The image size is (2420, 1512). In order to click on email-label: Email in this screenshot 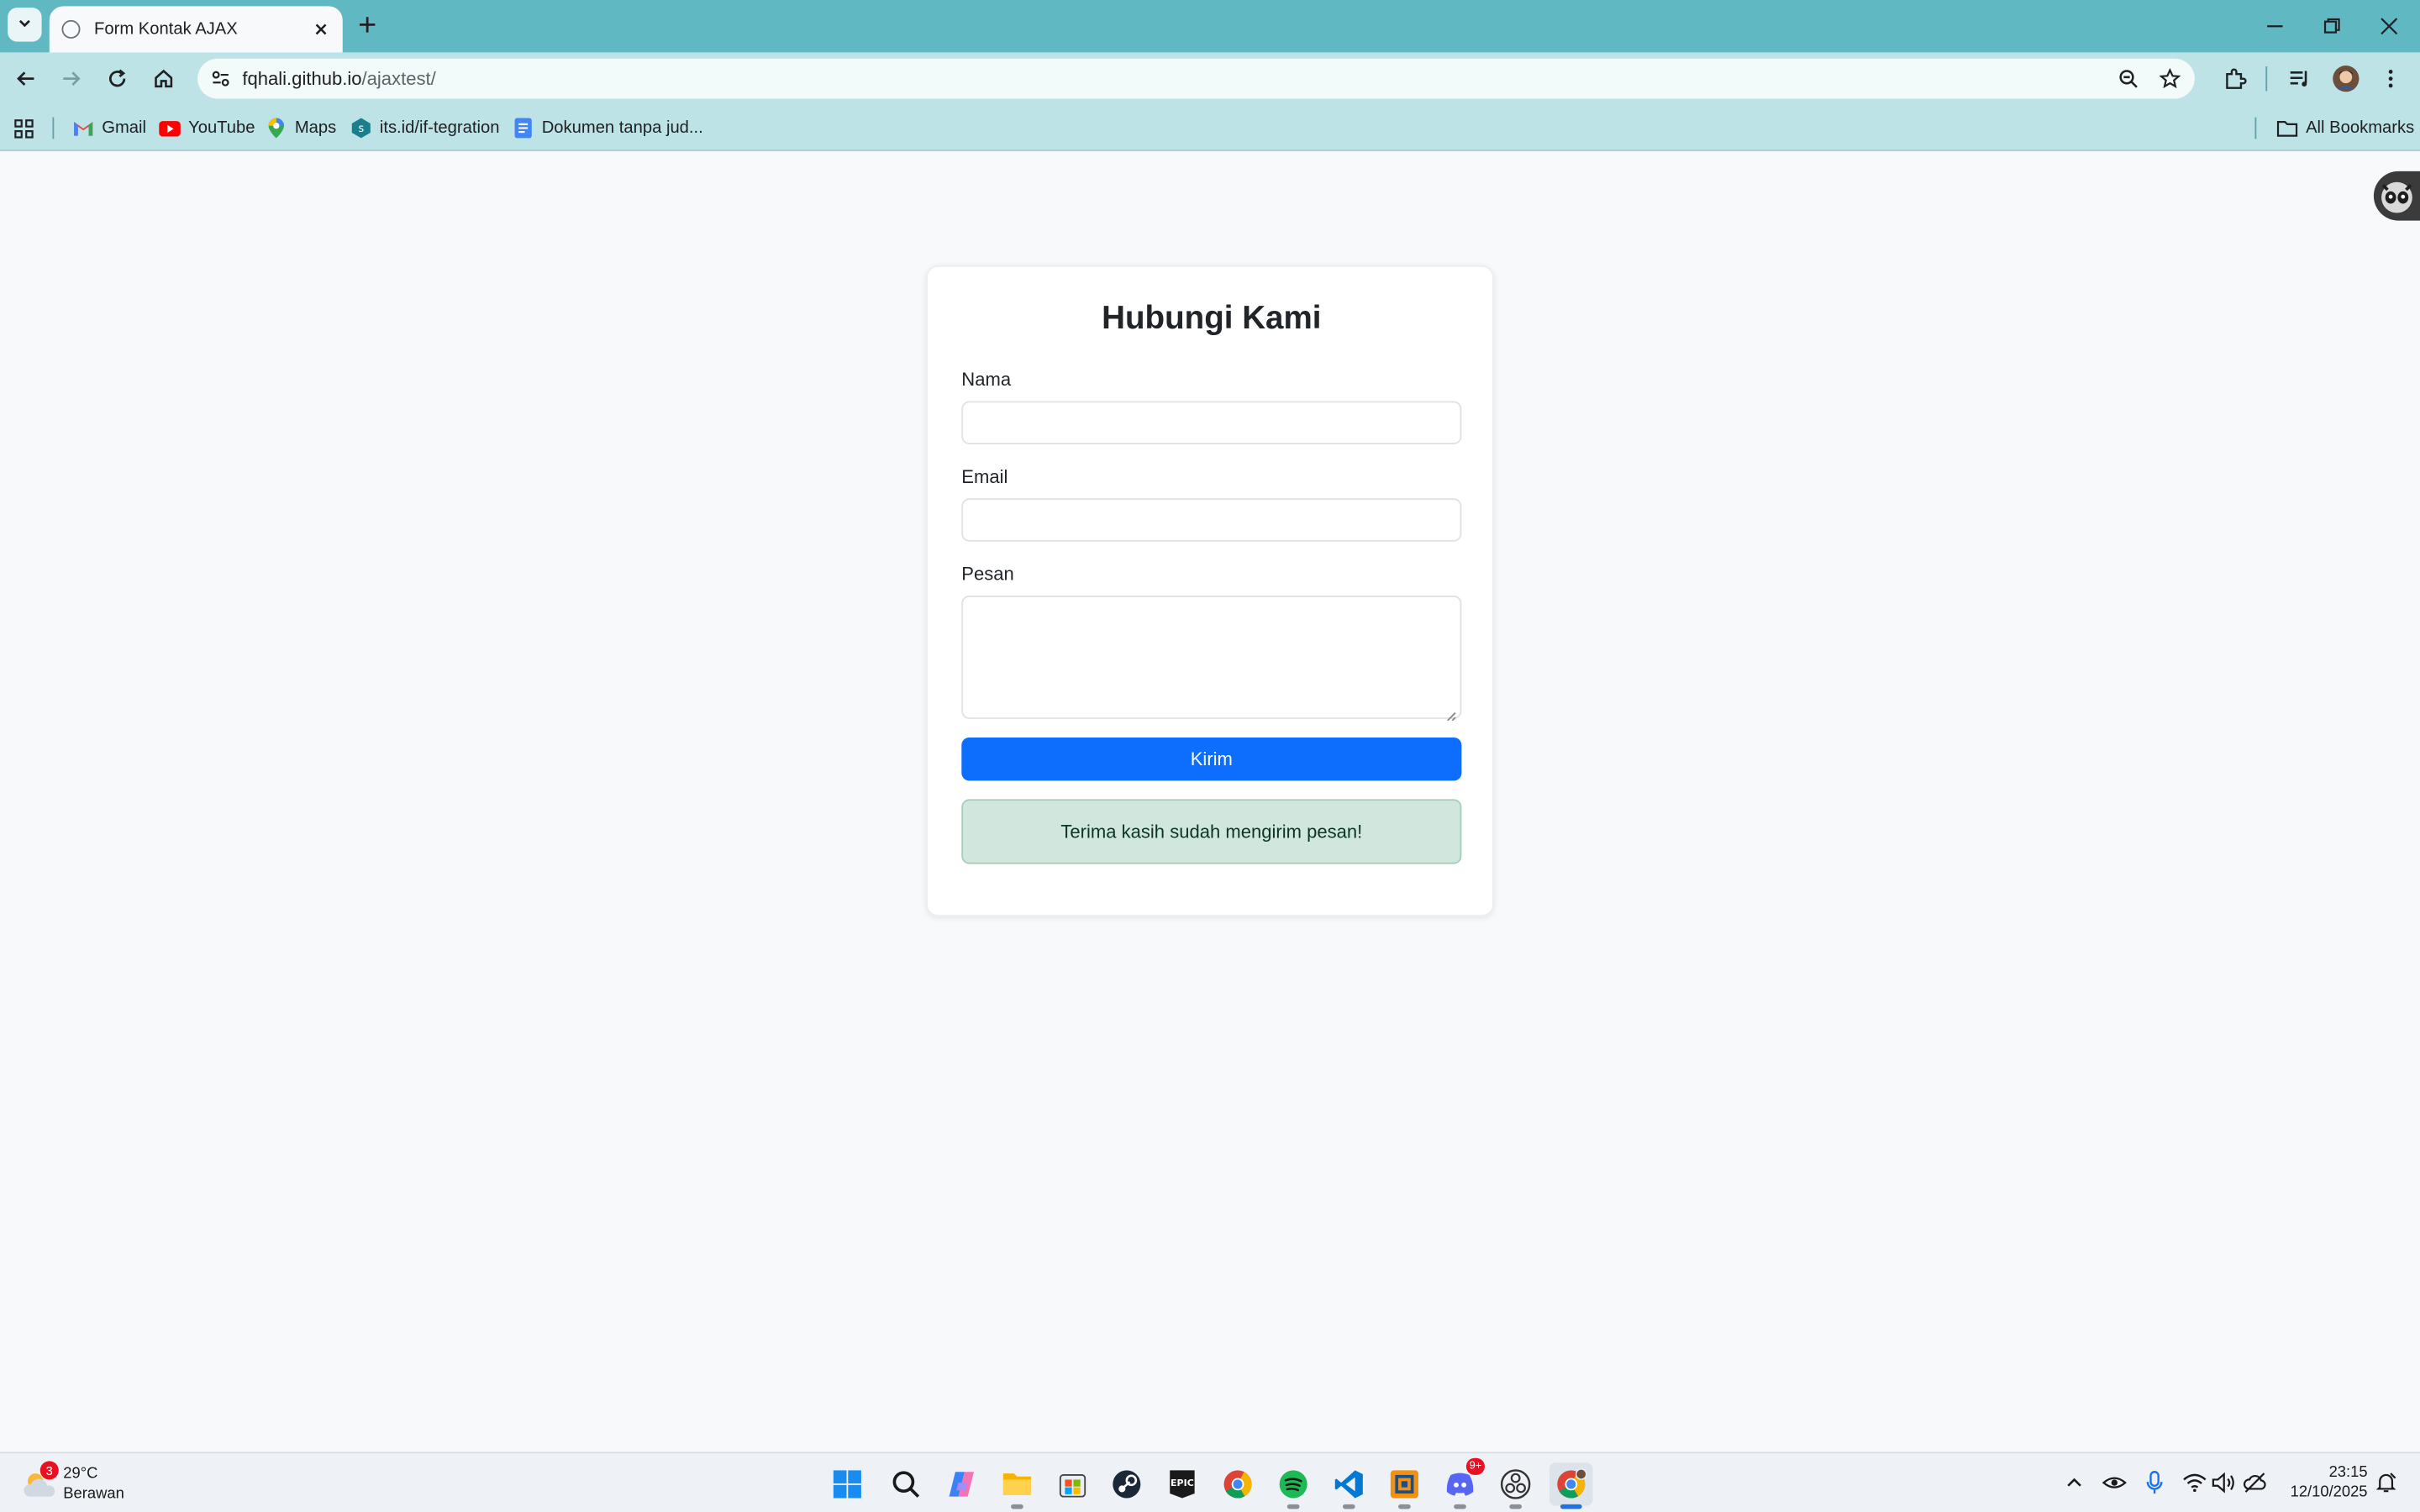, I will do `click(985, 476)`.